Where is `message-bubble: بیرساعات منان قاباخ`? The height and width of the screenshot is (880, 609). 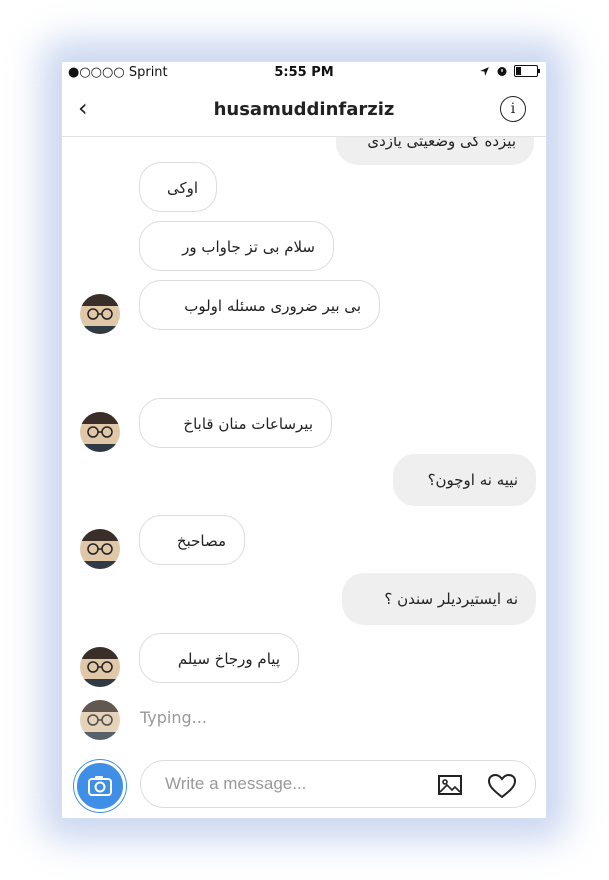 message-bubble: بیرساعات منان قاباخ is located at coordinates (235, 423).